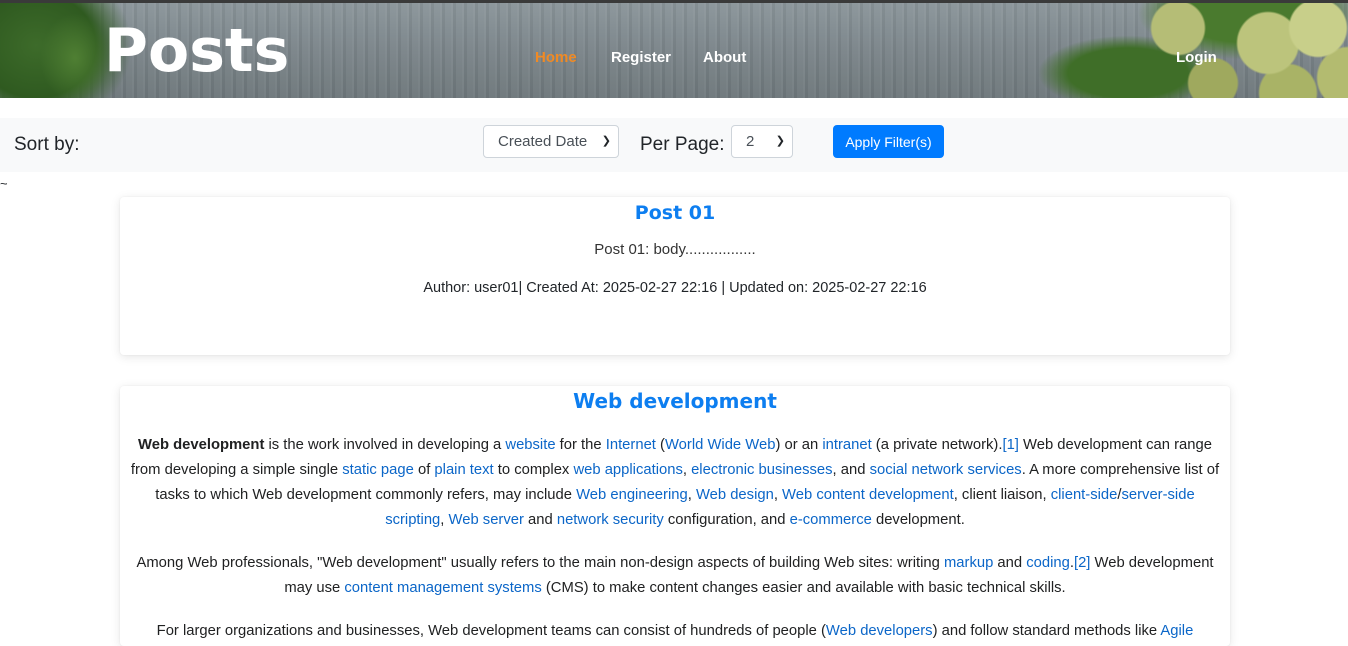  What do you see at coordinates (1168, 50) in the screenshot?
I see `grapes-decoration` at bounding box center [1168, 50].